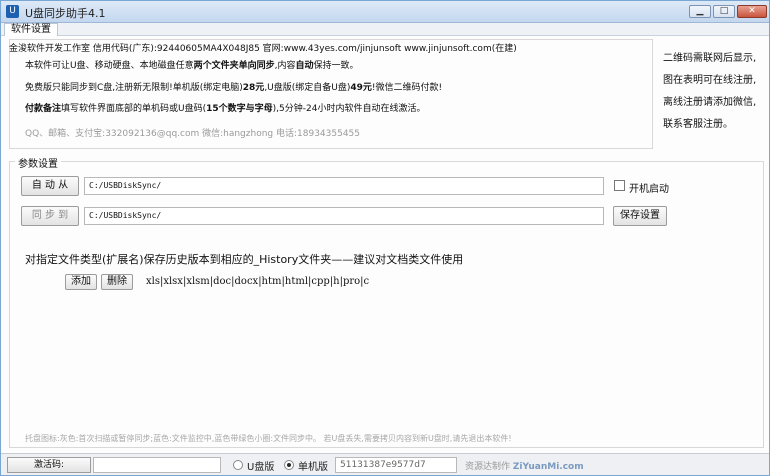 The width and height of the screenshot is (770, 476). What do you see at coordinates (49, 465) in the screenshot?
I see `activate-button: 激活码:` at bounding box center [49, 465].